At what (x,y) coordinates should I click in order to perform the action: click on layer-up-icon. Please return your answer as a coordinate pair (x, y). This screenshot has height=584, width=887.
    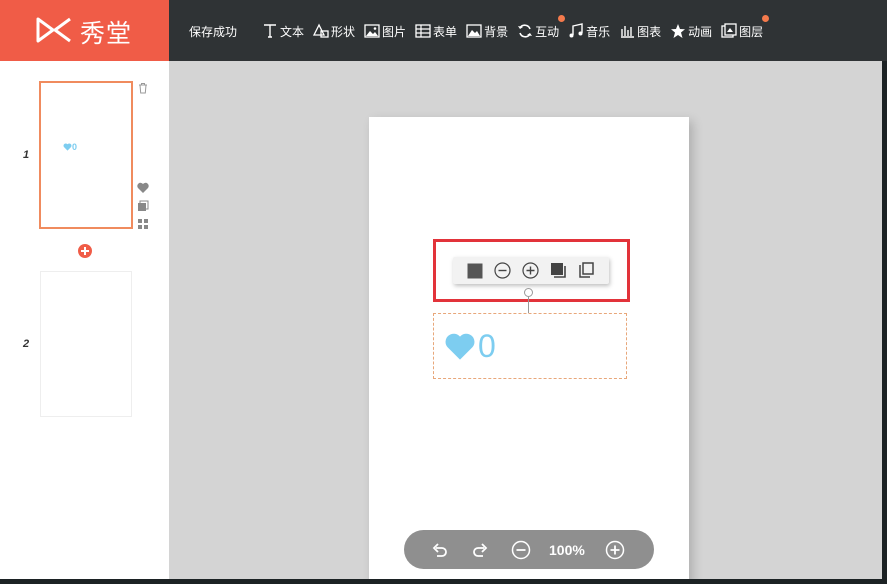
    Looking at the image, I should click on (558, 270).